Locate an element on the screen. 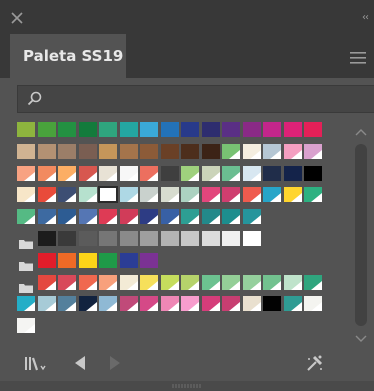 This screenshot has height=391, width=374. vertical-scrollbar is located at coordinates (361, 235).